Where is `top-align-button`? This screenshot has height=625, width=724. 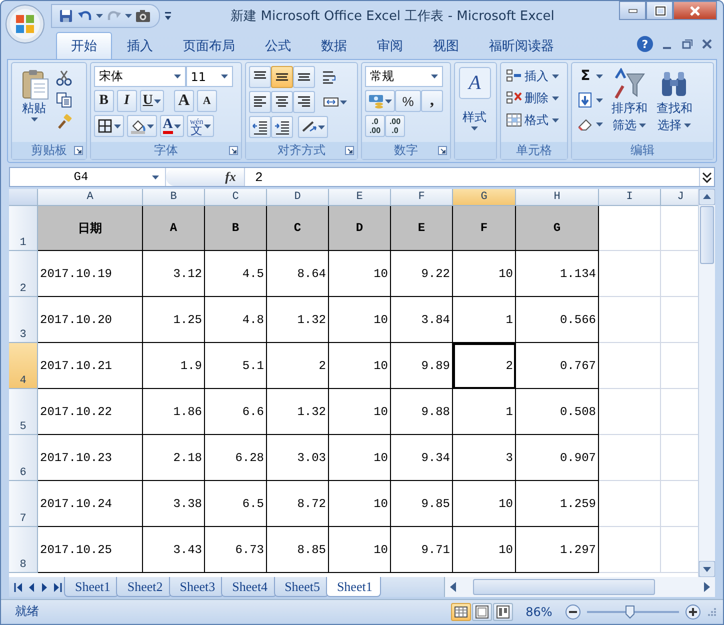 top-align-button is located at coordinates (260, 77).